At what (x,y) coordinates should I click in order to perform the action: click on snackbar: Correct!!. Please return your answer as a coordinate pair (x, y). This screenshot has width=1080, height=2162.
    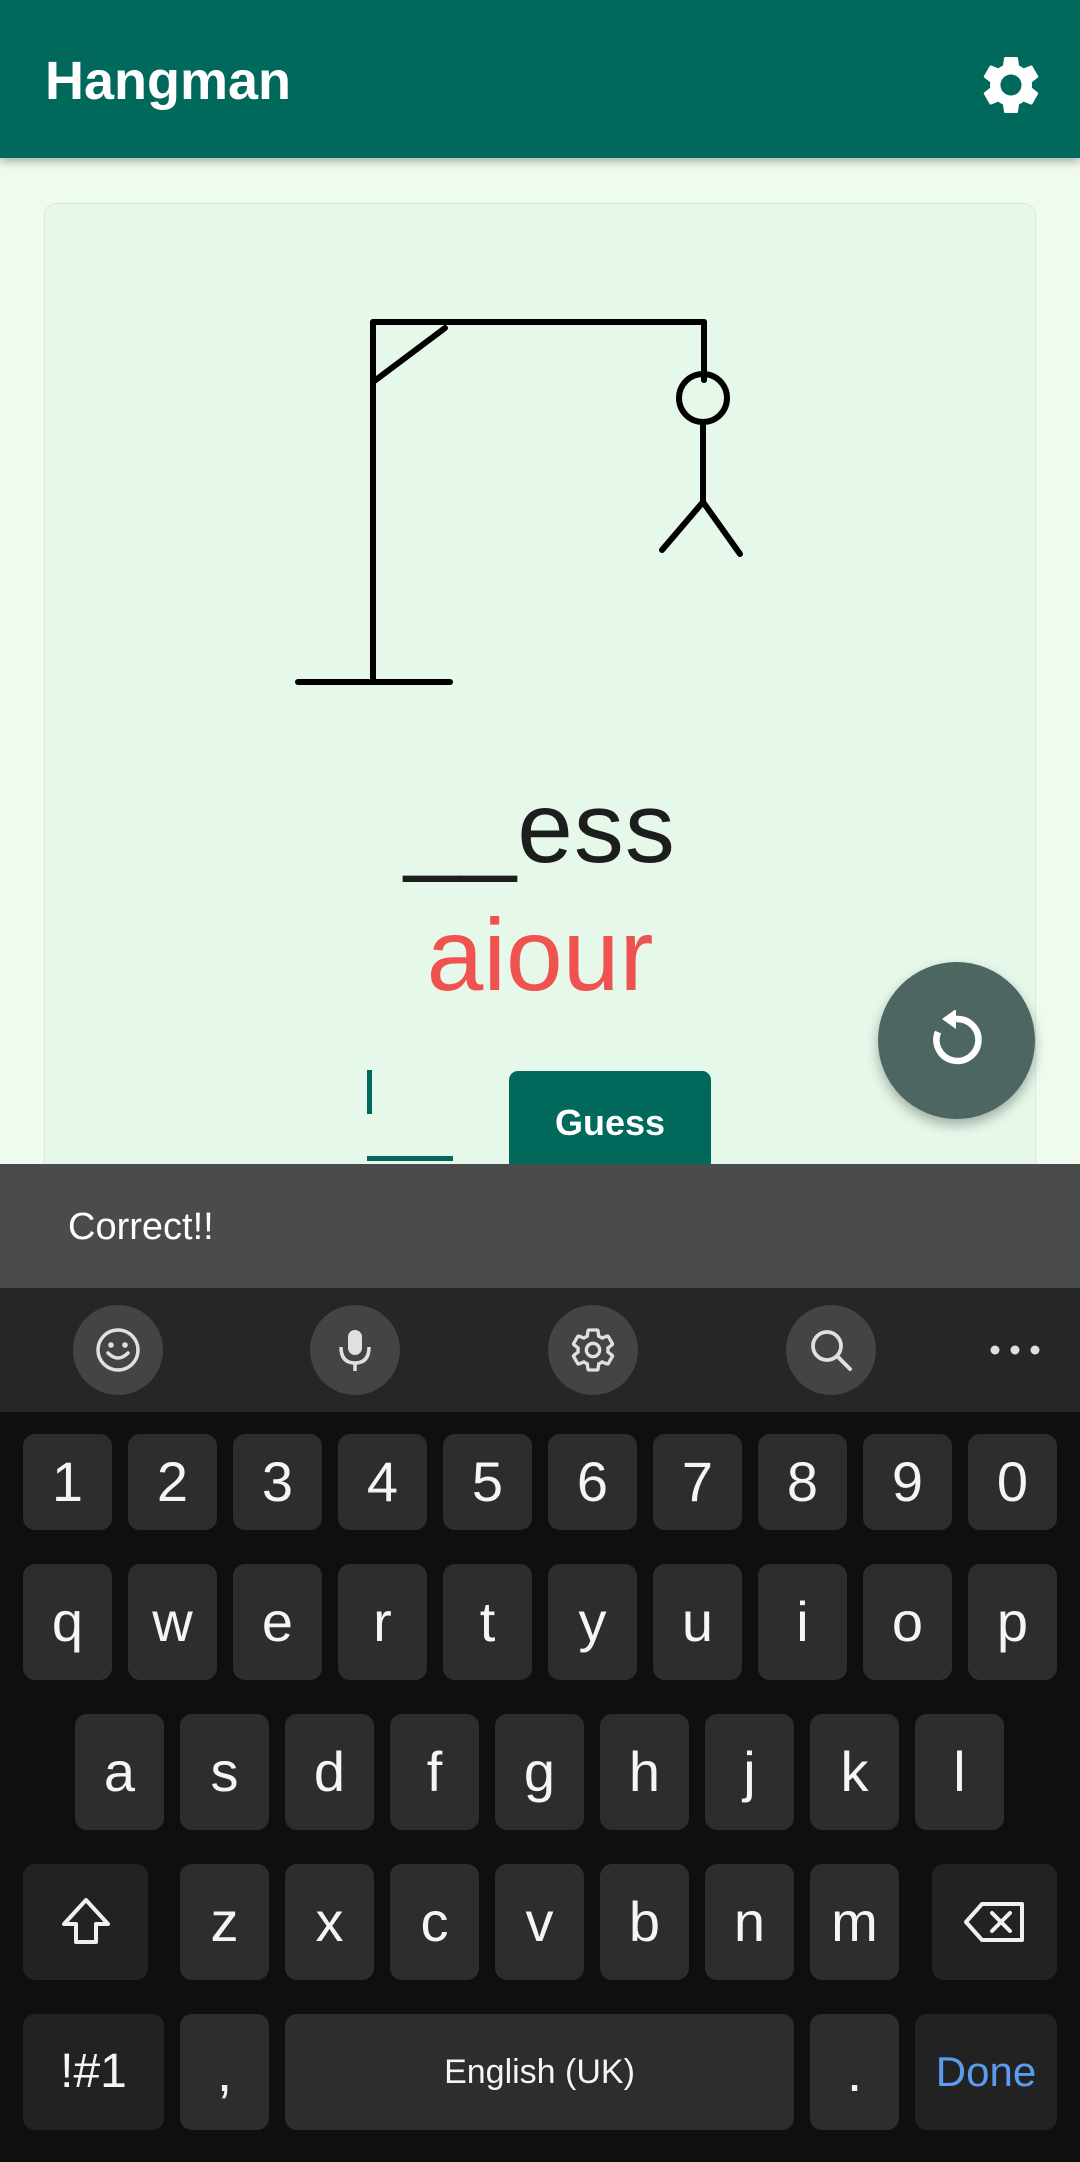
    Looking at the image, I should click on (540, 1226).